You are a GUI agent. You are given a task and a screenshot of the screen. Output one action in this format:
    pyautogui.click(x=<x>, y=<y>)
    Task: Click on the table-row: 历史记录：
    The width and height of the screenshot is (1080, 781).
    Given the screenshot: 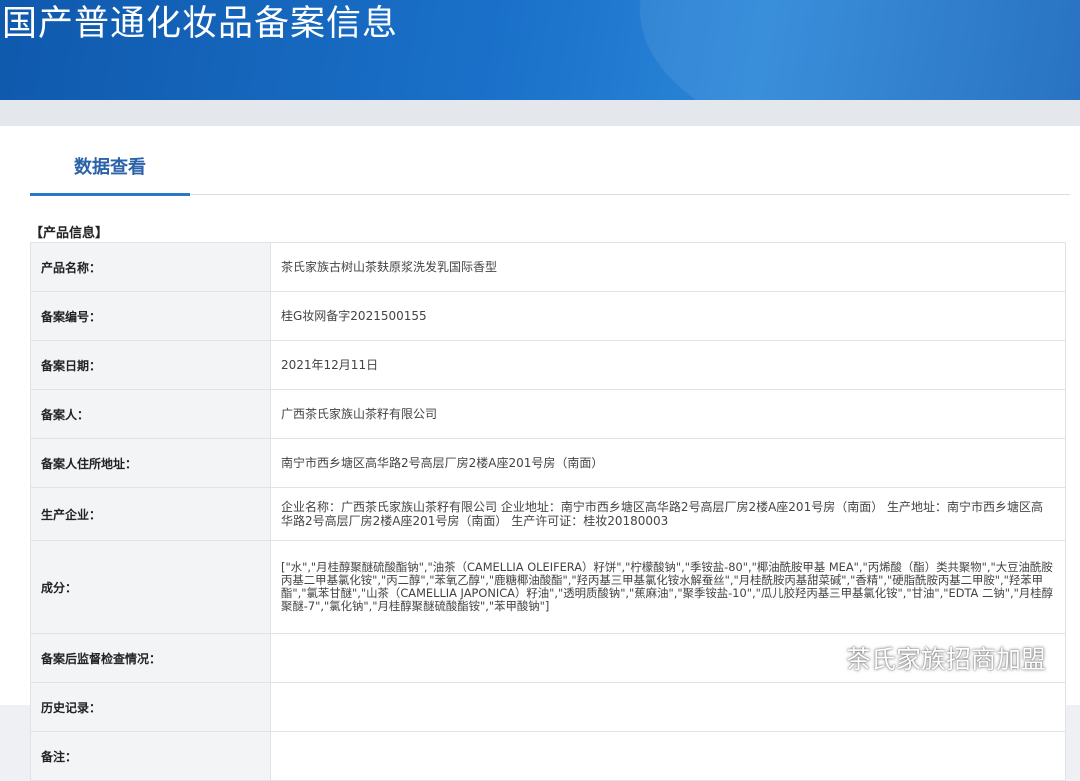 What is the action you would take?
    pyautogui.click(x=548, y=707)
    